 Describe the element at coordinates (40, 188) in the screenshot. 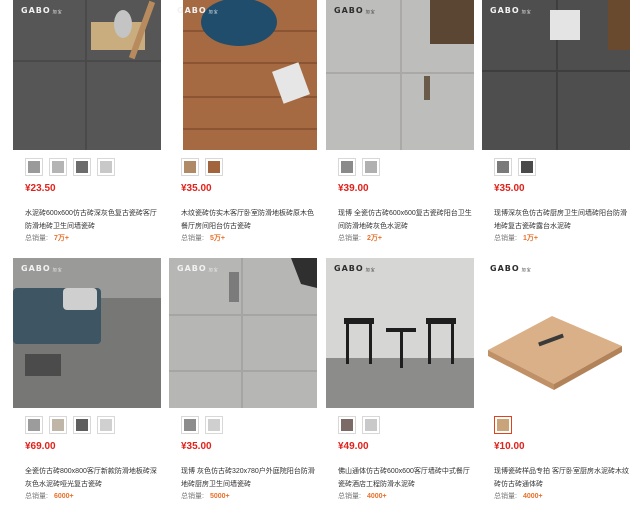

I see `product-price: ¥23.50` at that location.